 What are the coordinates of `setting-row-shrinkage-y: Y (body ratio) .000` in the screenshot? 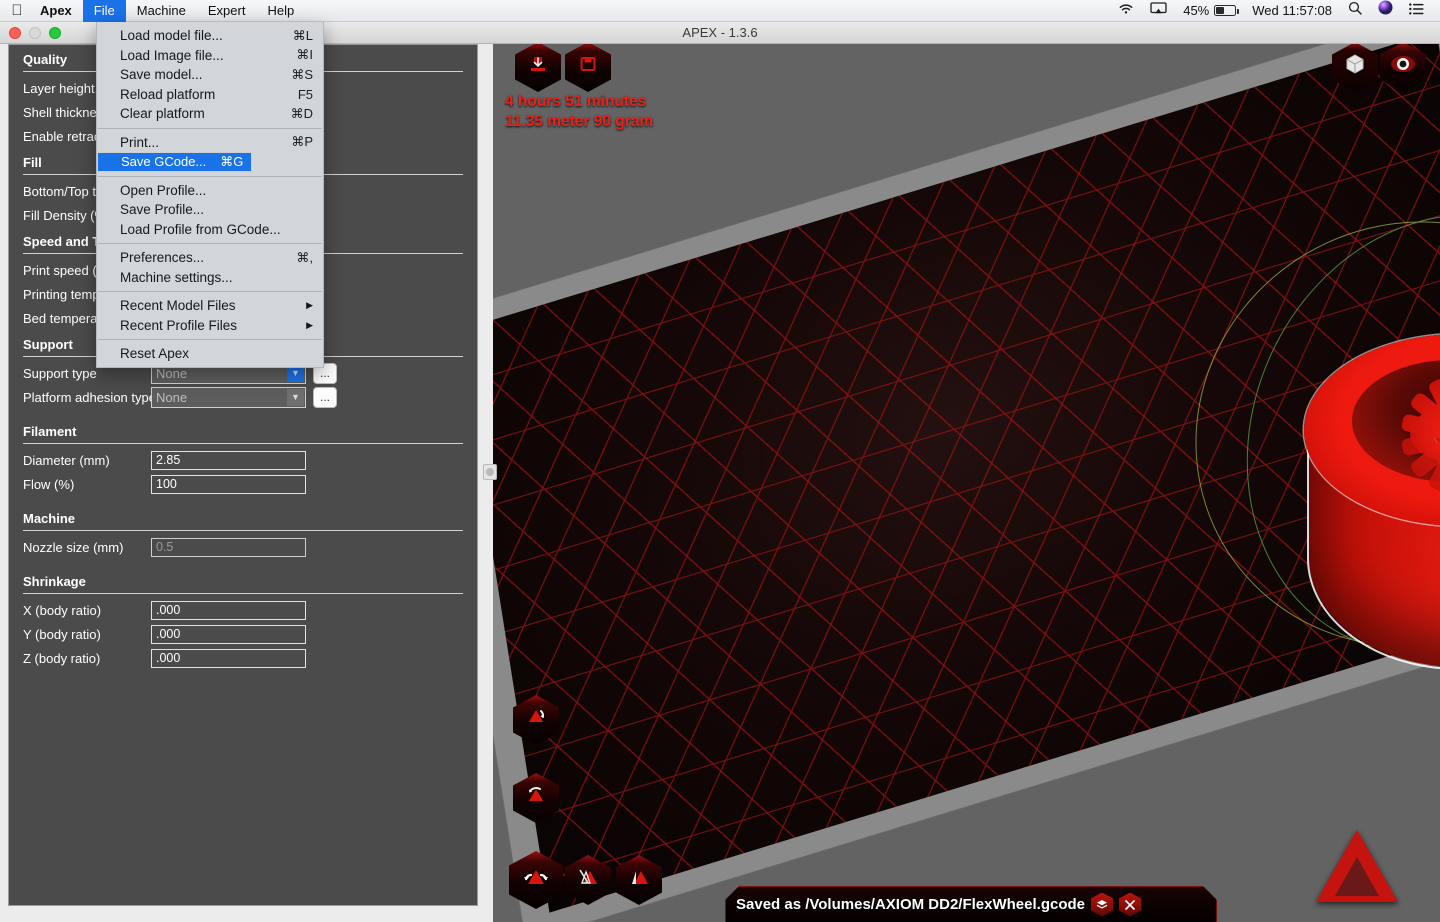 It's located at (243, 634).